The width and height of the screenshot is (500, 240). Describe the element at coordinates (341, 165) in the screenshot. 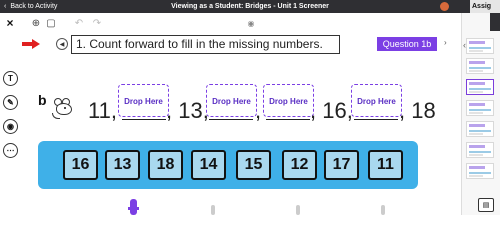

I see `number-tile: 17` at that location.